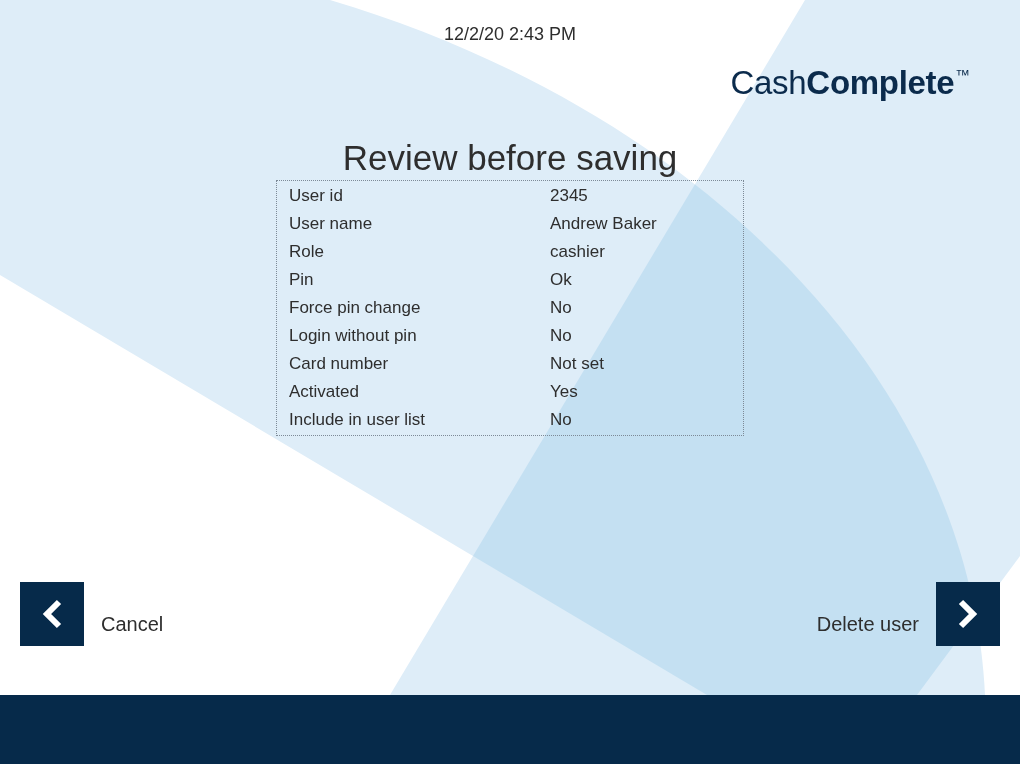 The image size is (1020, 764). Describe the element at coordinates (92, 614) in the screenshot. I see `cancel-button: Cancel` at that location.